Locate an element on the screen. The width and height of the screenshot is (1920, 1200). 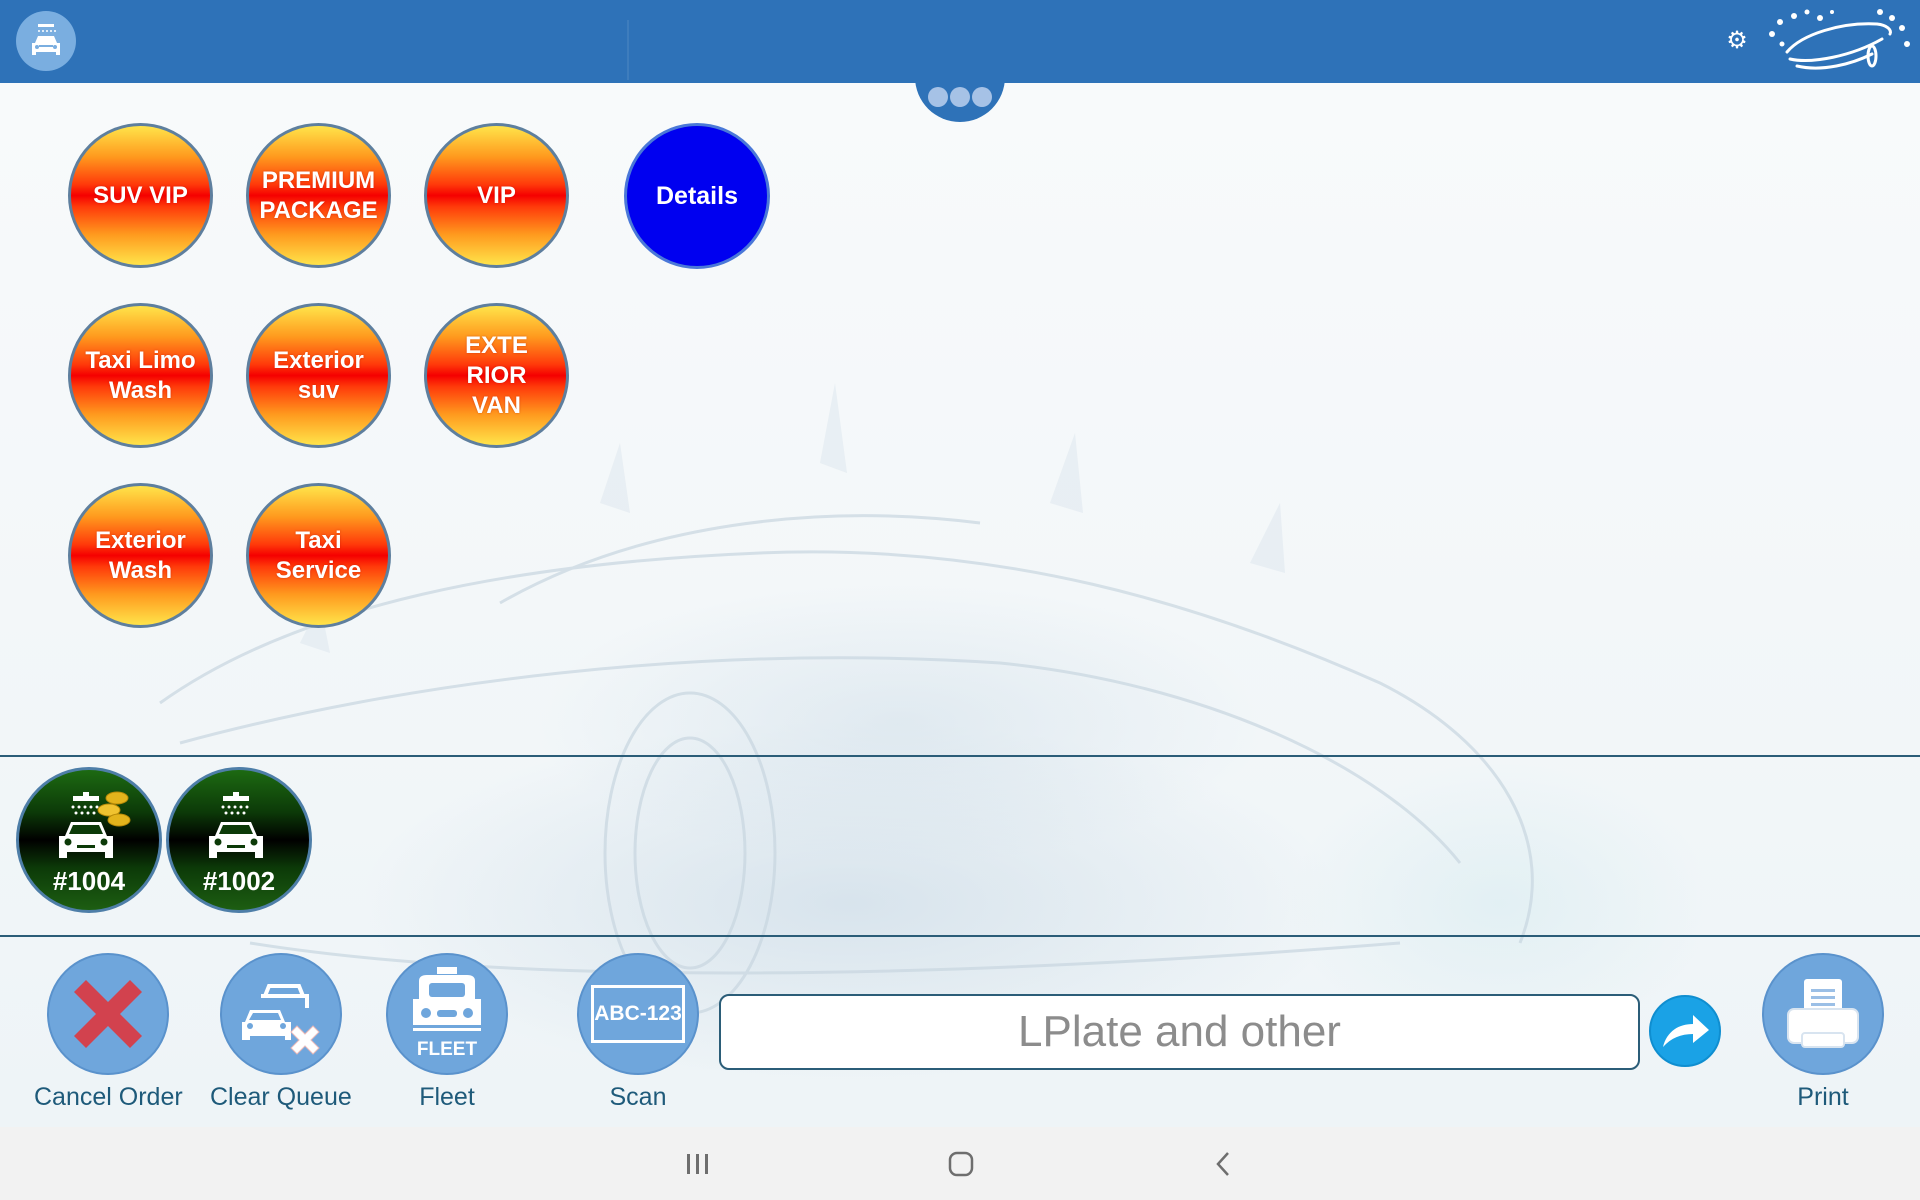
service-suv-vip-button: SUV VIP is located at coordinates (140, 195).